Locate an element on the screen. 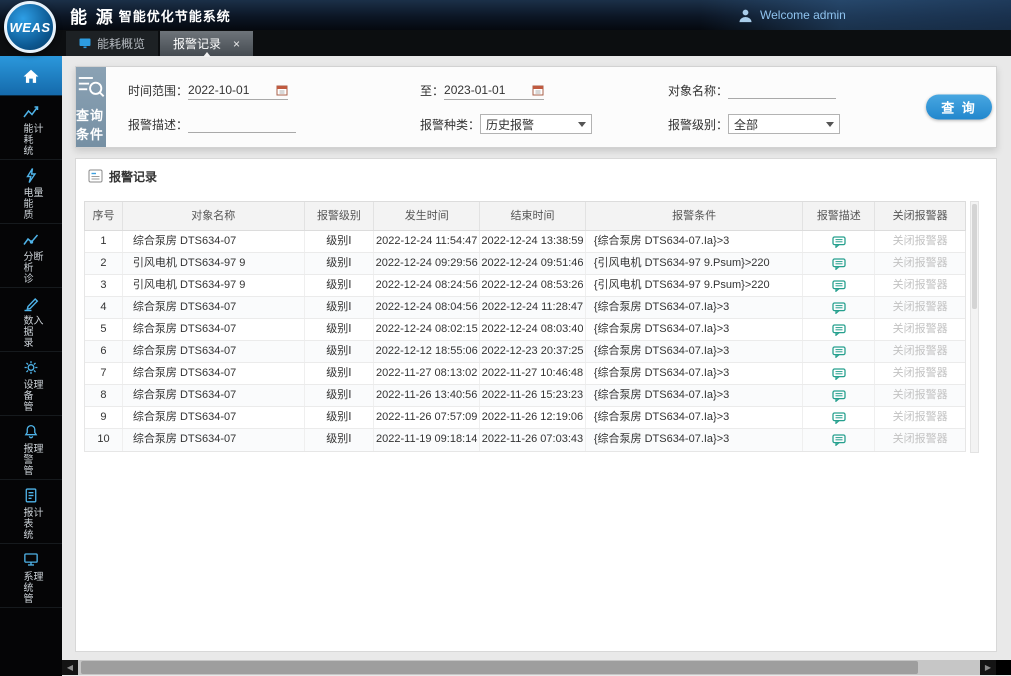 This screenshot has width=1011, height=676. cell-end: 2022-12-24 08:03:40 is located at coordinates (533, 329).